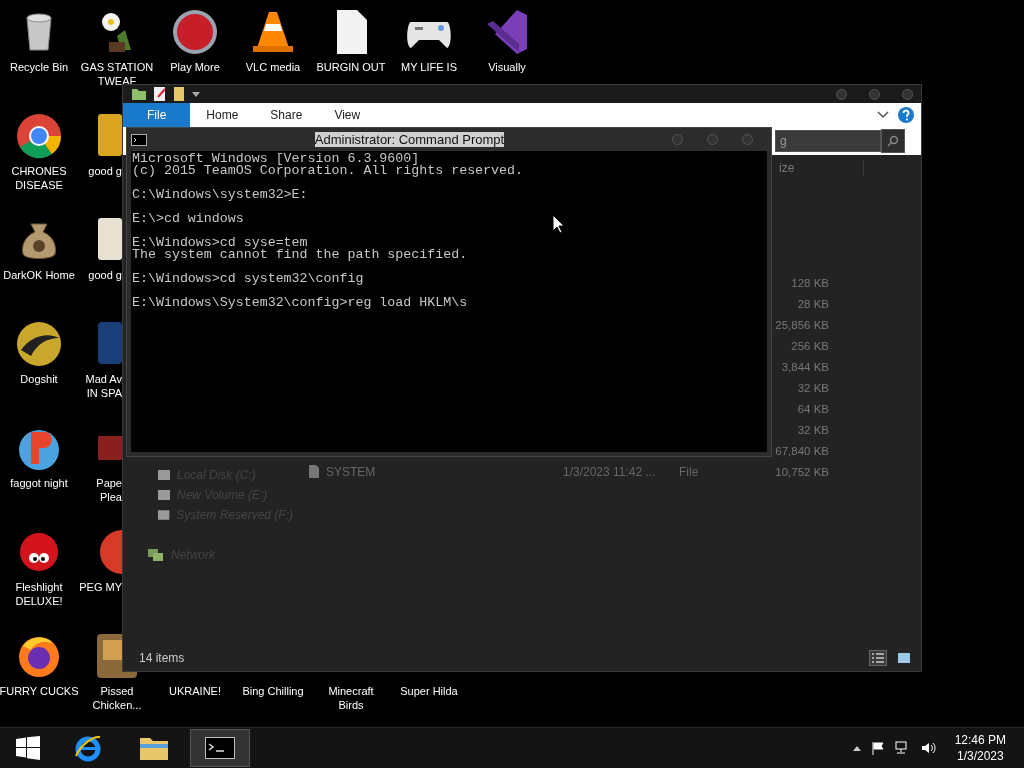 The width and height of the screenshot is (1024, 768). Describe the element at coordinates (248, 279) in the screenshot. I see `console-line: E:\Windows>cd system32\config` at that location.